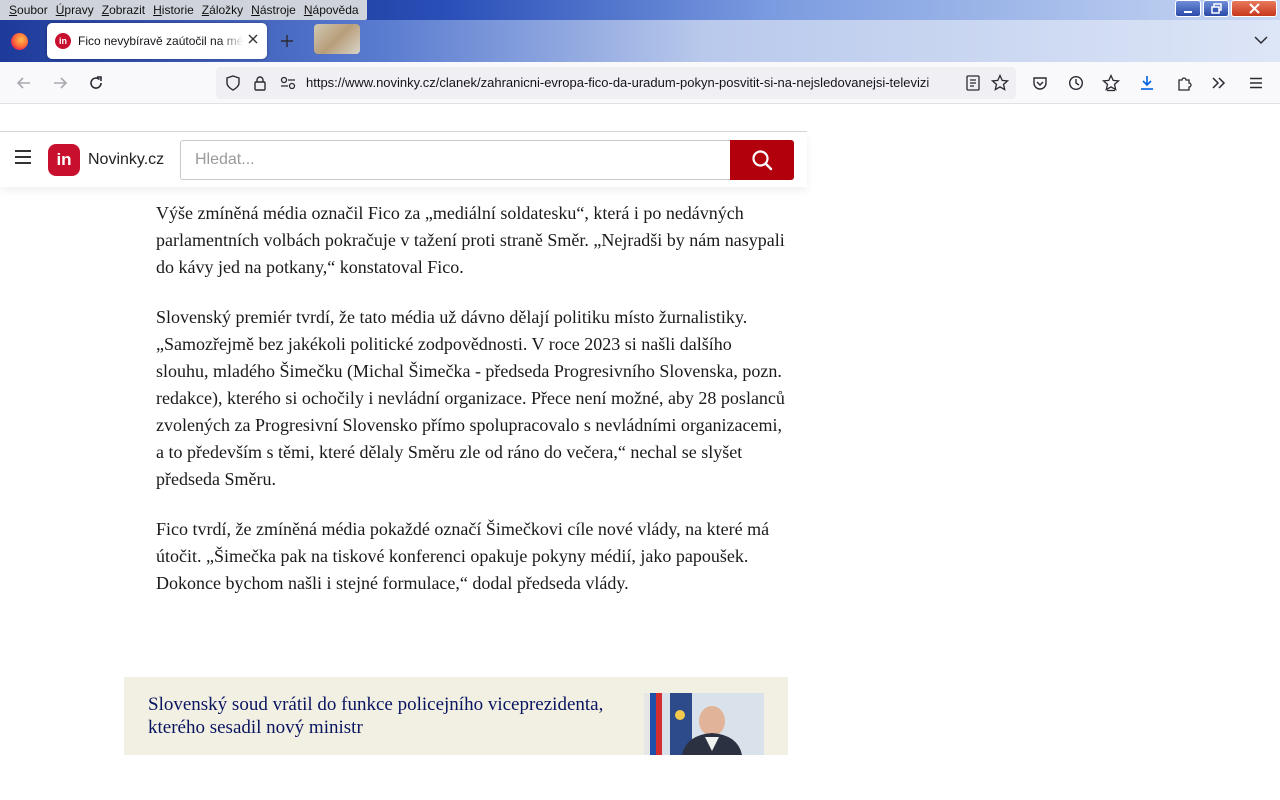 The width and height of the screenshot is (1280, 800). I want to click on minimize-icon, so click(1188, 11).